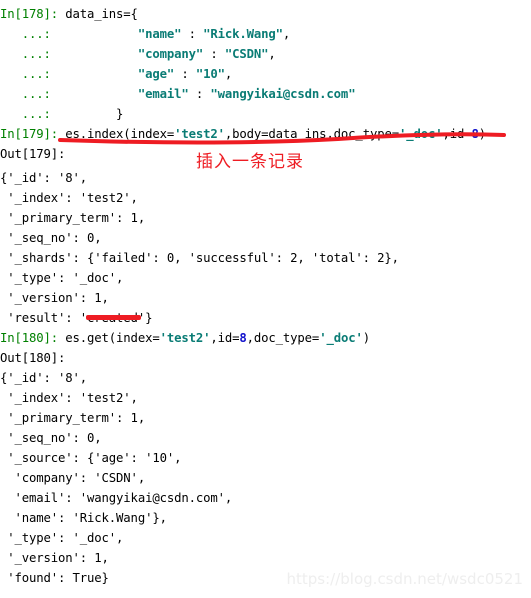 Image resolution: width=531 pixels, height=598 pixels. I want to click on console-token-plain: '_source': {'age': '10',, so click(91, 458).